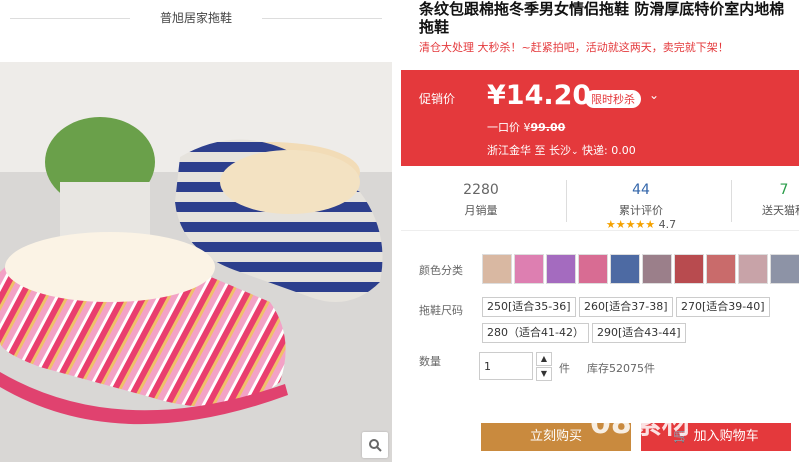 The width and height of the screenshot is (799, 468). I want to click on promo-label: 促销价, so click(437, 99).